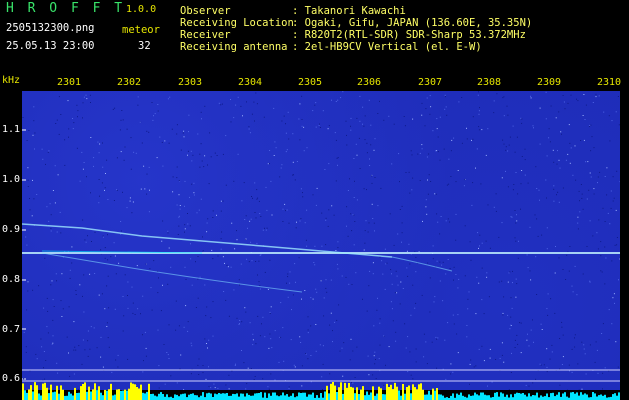 This screenshot has height=400, width=629. What do you see at coordinates (69, 82) in the screenshot?
I see `x-tick-label: 2301` at bounding box center [69, 82].